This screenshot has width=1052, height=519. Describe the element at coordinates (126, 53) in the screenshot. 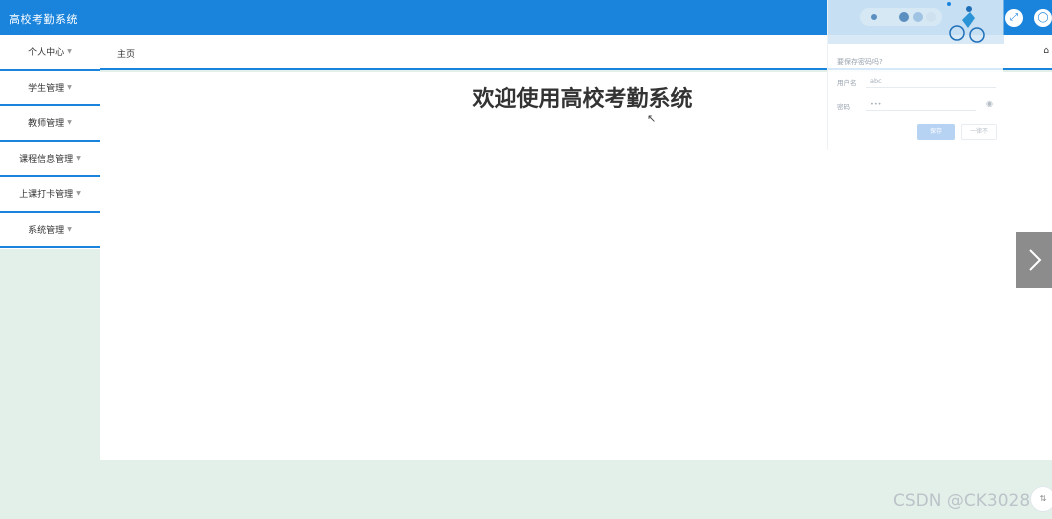

I see `tab-home: 主页` at that location.